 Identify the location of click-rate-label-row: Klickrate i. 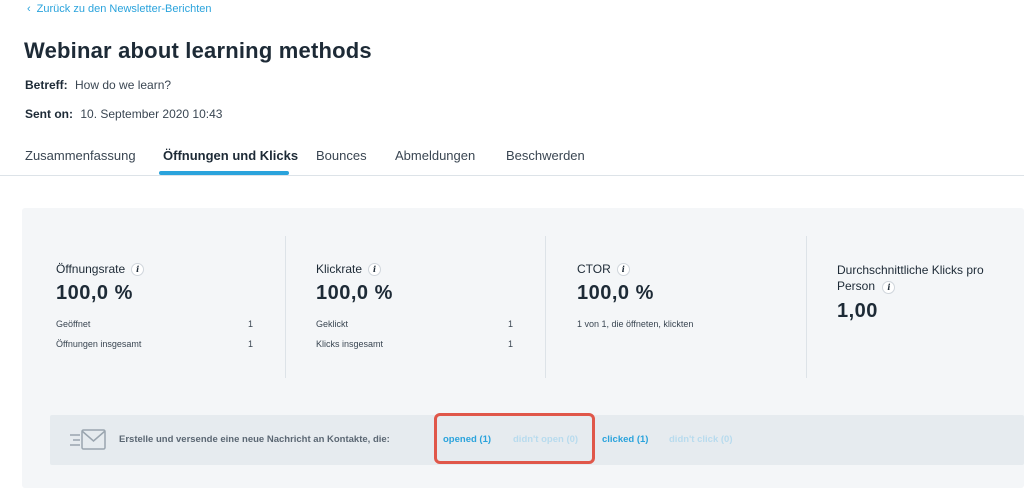
(414, 269).